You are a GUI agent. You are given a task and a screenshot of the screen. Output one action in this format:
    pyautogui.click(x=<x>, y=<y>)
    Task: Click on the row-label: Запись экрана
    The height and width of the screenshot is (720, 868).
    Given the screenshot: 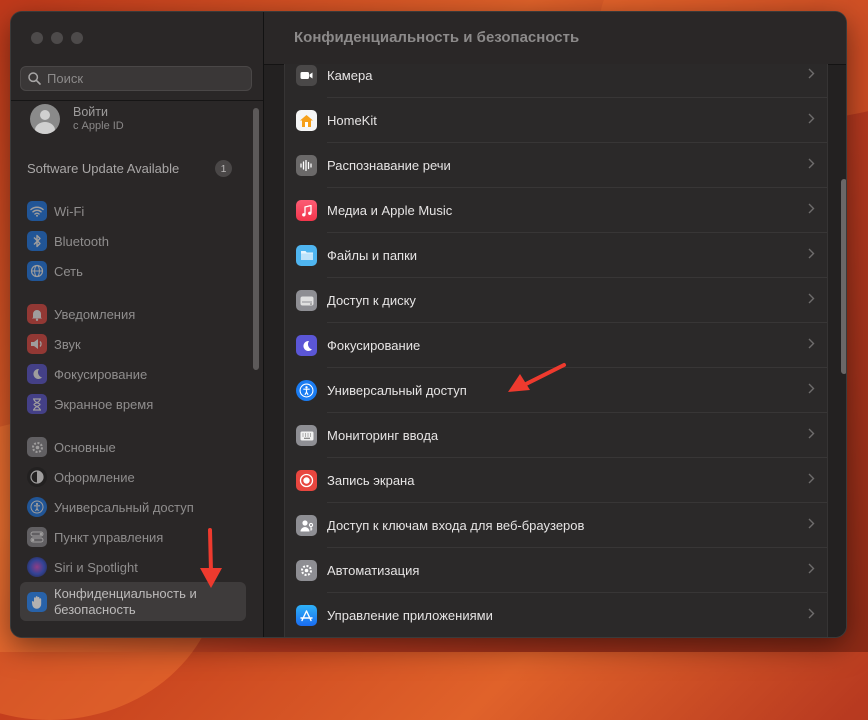 What is the action you would take?
    pyautogui.click(x=371, y=480)
    